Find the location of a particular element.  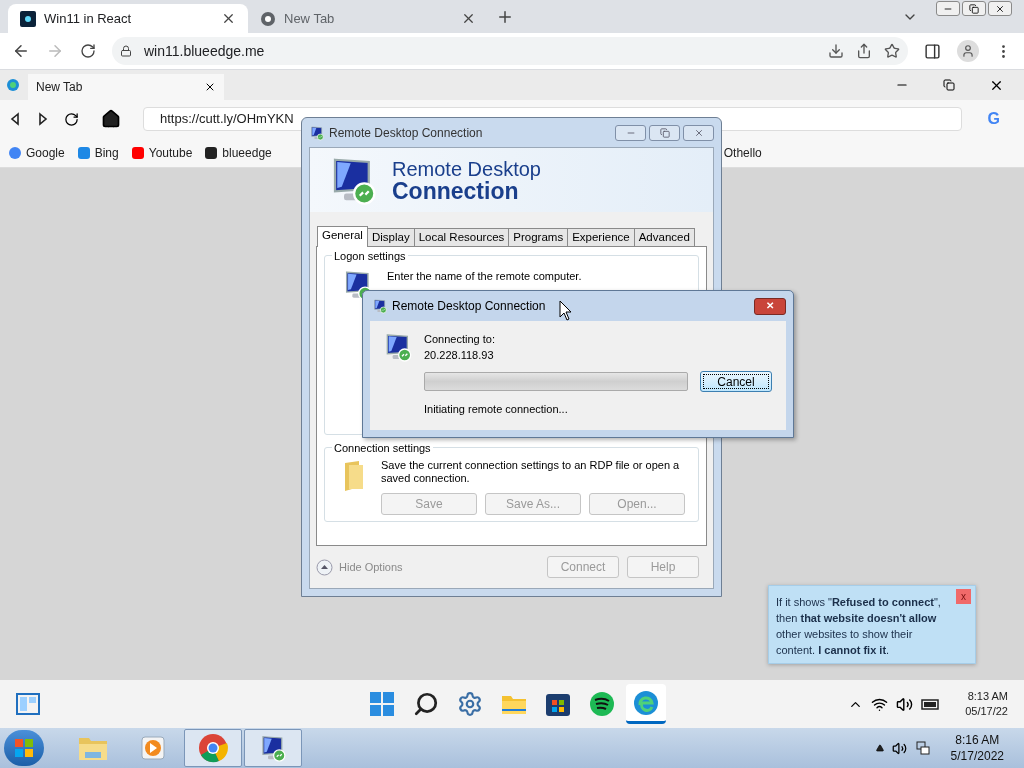

tab-title: Win11 in React is located at coordinates (88, 18).